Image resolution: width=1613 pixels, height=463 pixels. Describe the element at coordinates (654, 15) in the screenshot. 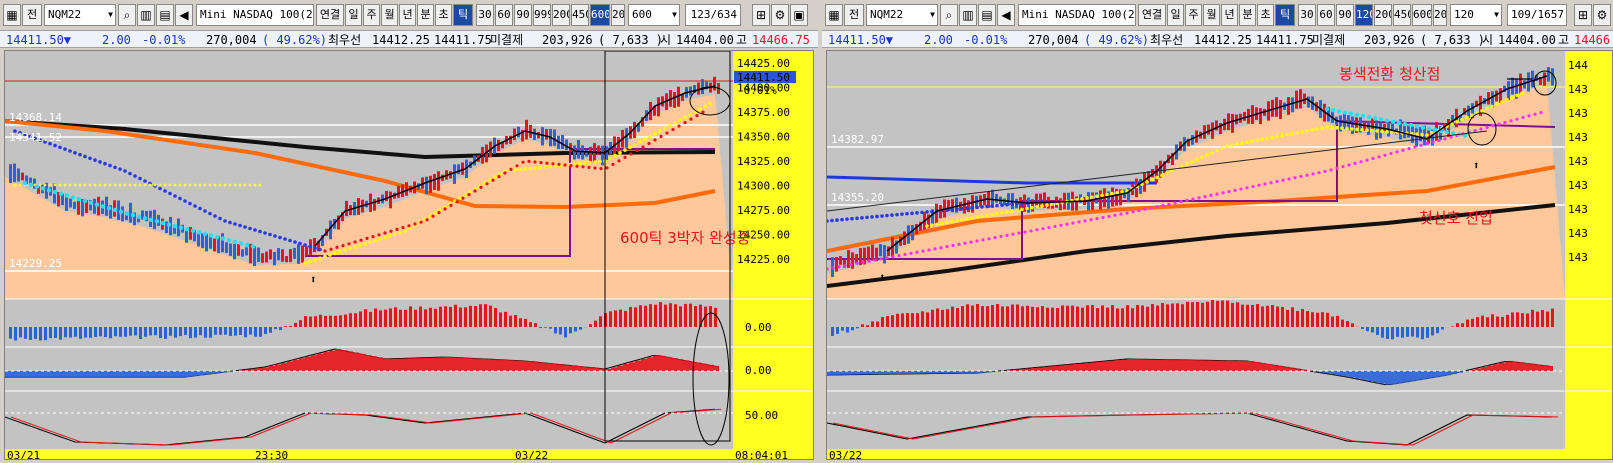

I see `interval-select: 600` at that location.